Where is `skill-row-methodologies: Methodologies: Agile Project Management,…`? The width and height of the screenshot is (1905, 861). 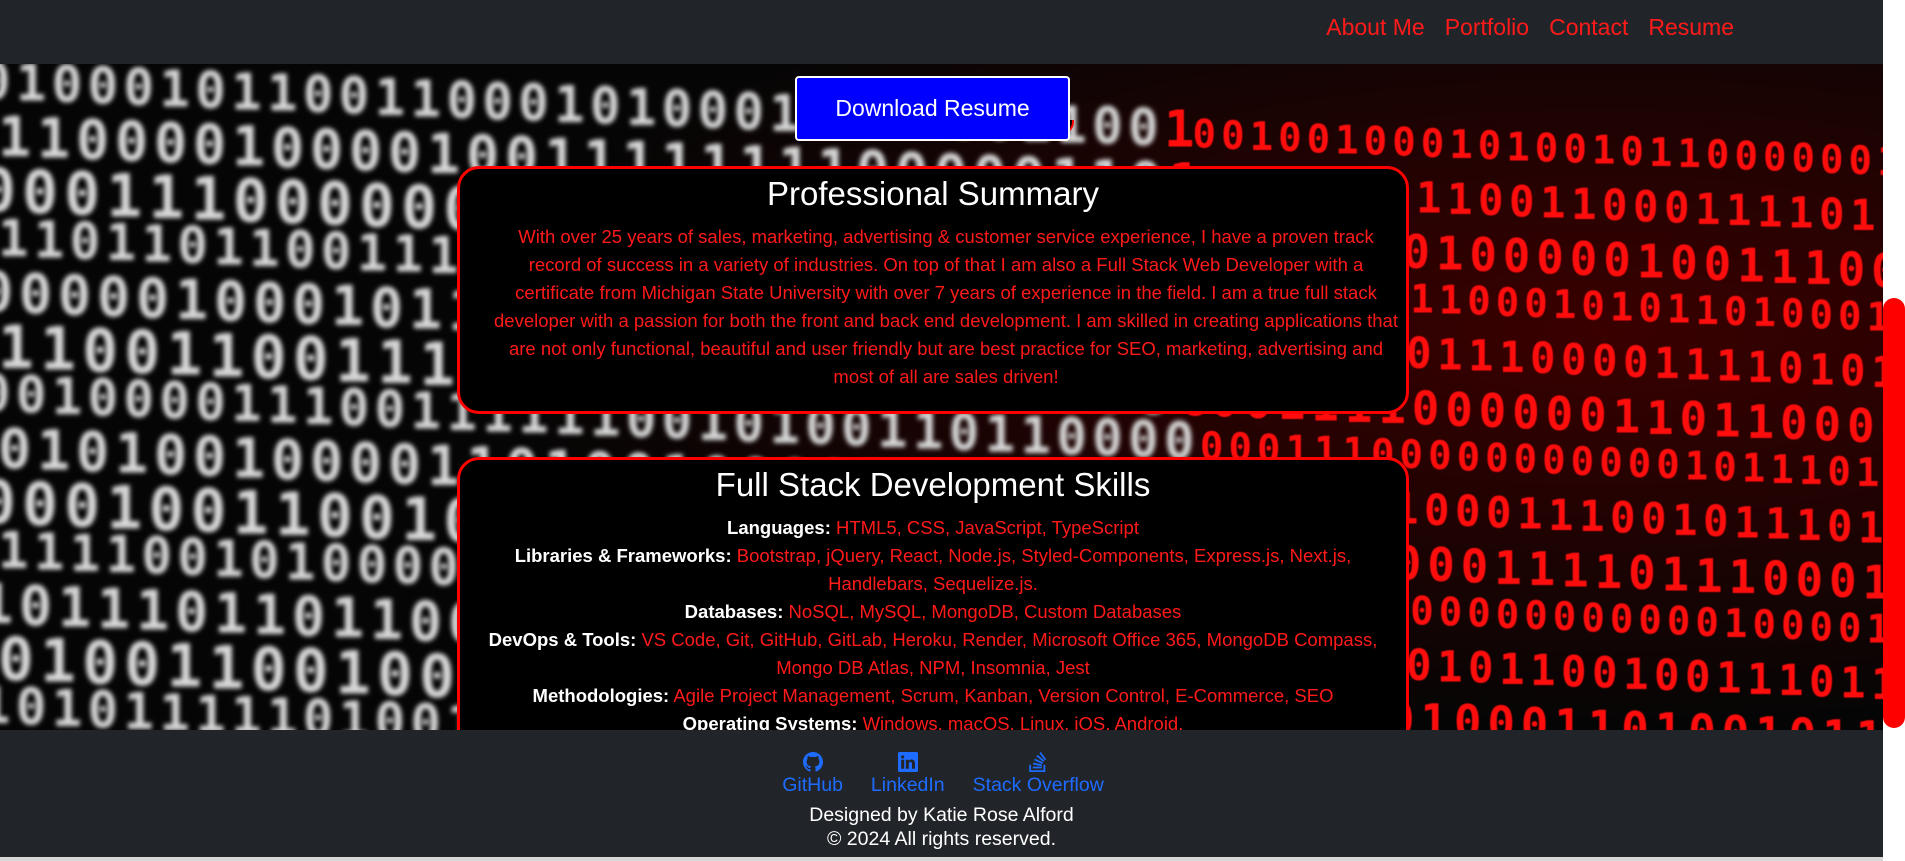 skill-row-methodologies: Methodologies: Agile Project Management,… is located at coordinates (933, 696).